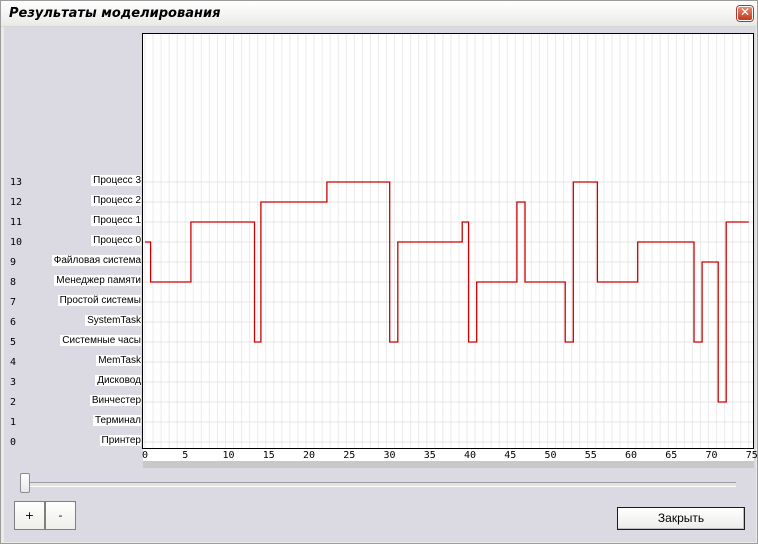 Image resolution: width=758 pixels, height=544 pixels. I want to click on row-label: Принтер, so click(120, 440).